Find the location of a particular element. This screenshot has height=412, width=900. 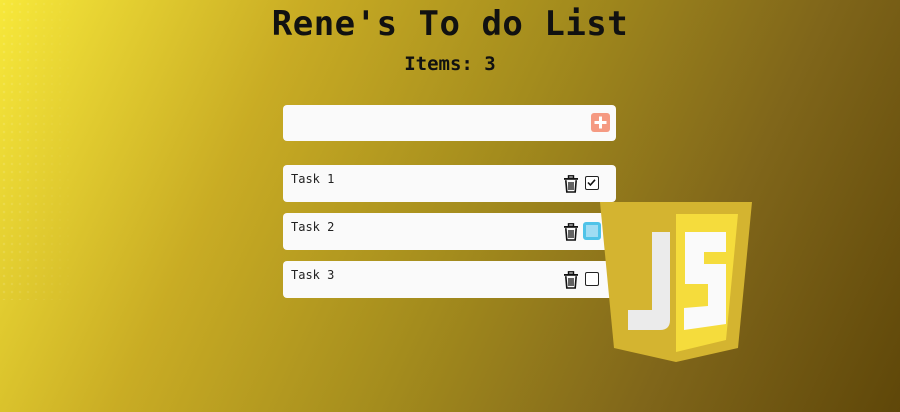

task-item: Task 2 is located at coordinates (449, 231).